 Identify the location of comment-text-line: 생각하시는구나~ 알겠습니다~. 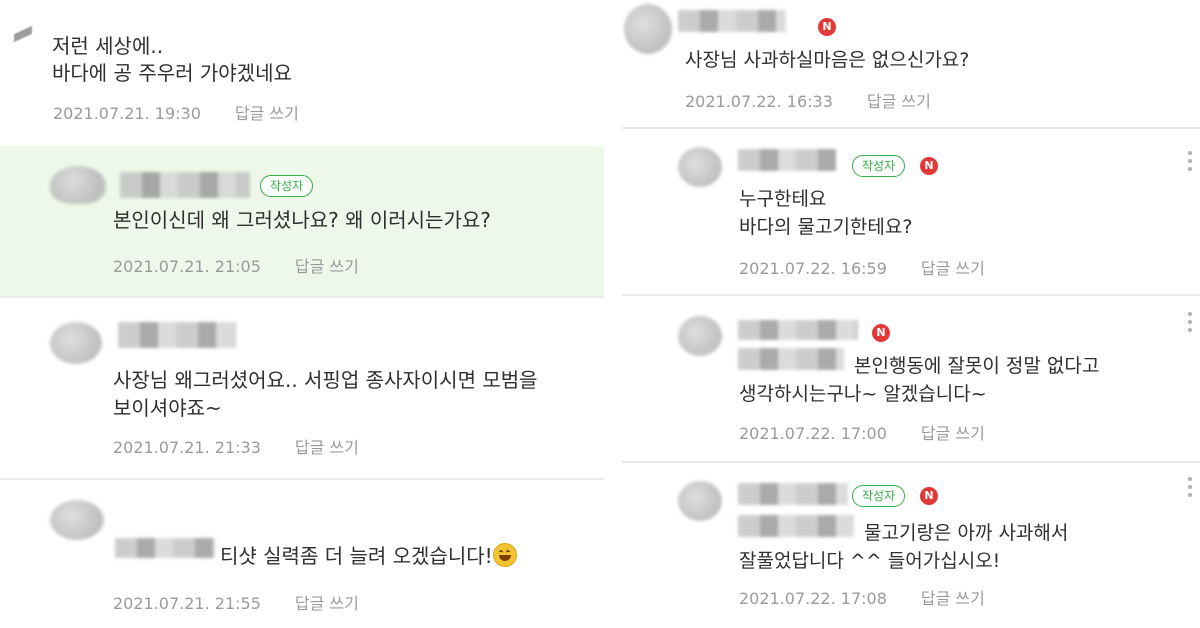
(863, 394).